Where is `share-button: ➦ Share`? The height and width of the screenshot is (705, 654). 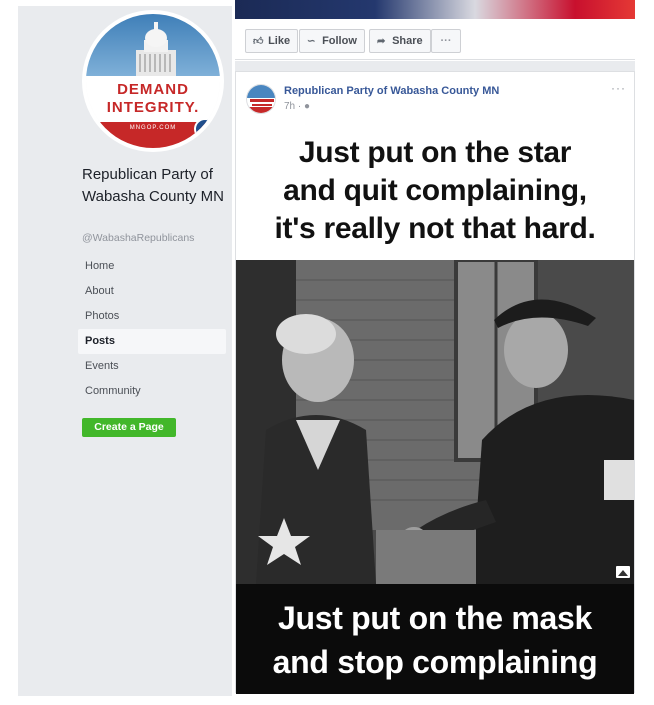
share-button: ➦ Share is located at coordinates (400, 41).